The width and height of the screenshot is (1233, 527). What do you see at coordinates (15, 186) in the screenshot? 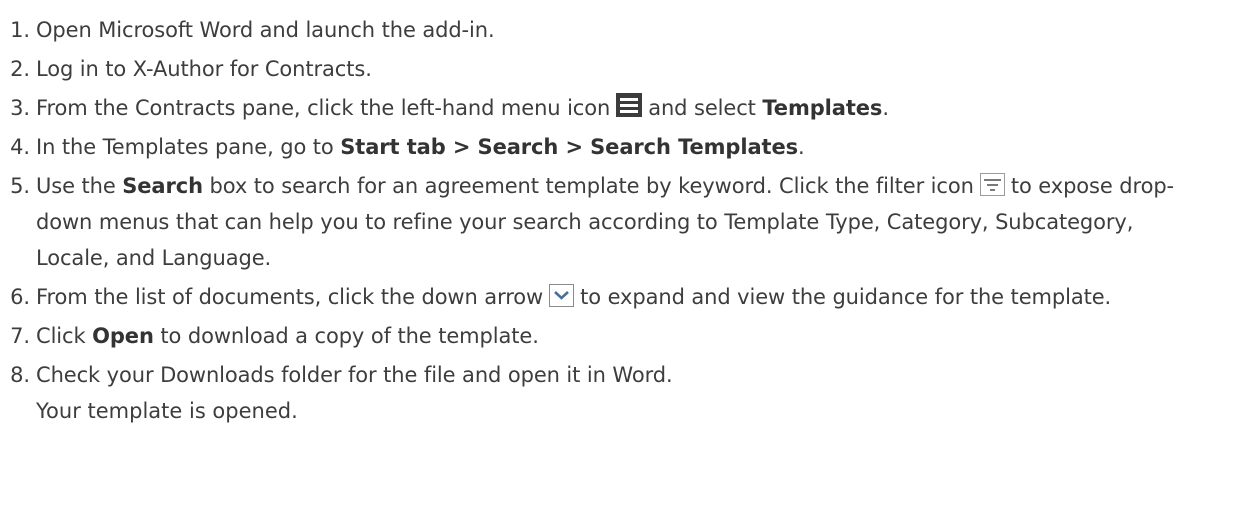
I see `step-number: 5` at bounding box center [15, 186].